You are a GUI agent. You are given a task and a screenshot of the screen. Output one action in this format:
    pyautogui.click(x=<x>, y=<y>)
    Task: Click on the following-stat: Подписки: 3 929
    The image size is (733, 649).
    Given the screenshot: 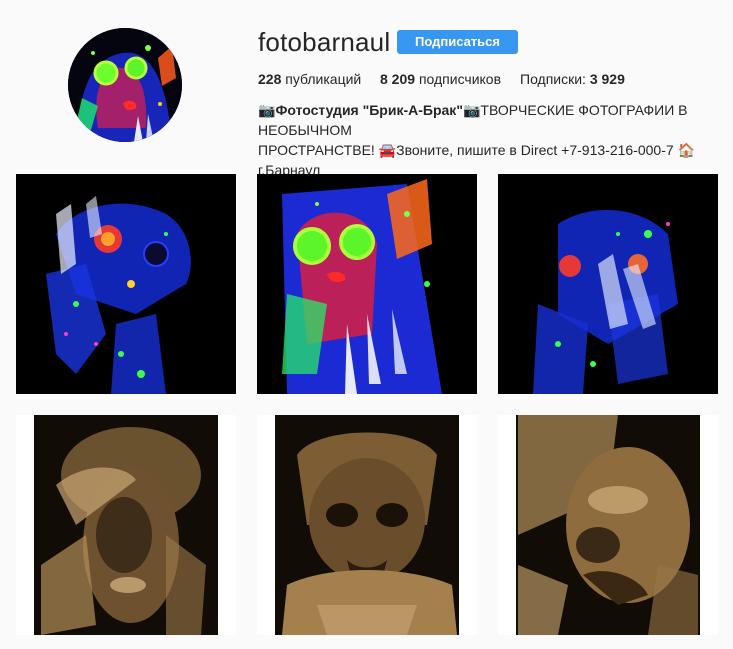 What is the action you would take?
    pyautogui.click(x=572, y=79)
    